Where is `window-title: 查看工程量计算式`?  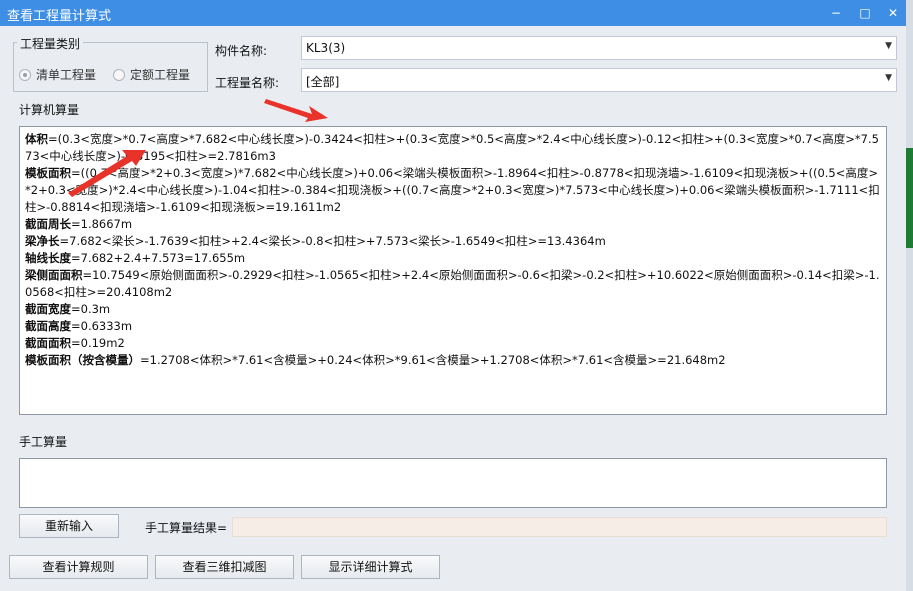
window-title: 查看工程量计算式 is located at coordinates (59, 16).